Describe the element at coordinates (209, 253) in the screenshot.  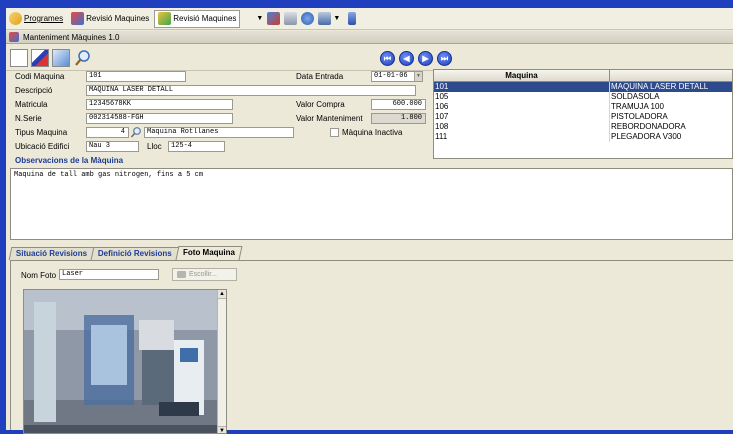
I see `tab-foto-maquina: Foto Maquina` at that location.